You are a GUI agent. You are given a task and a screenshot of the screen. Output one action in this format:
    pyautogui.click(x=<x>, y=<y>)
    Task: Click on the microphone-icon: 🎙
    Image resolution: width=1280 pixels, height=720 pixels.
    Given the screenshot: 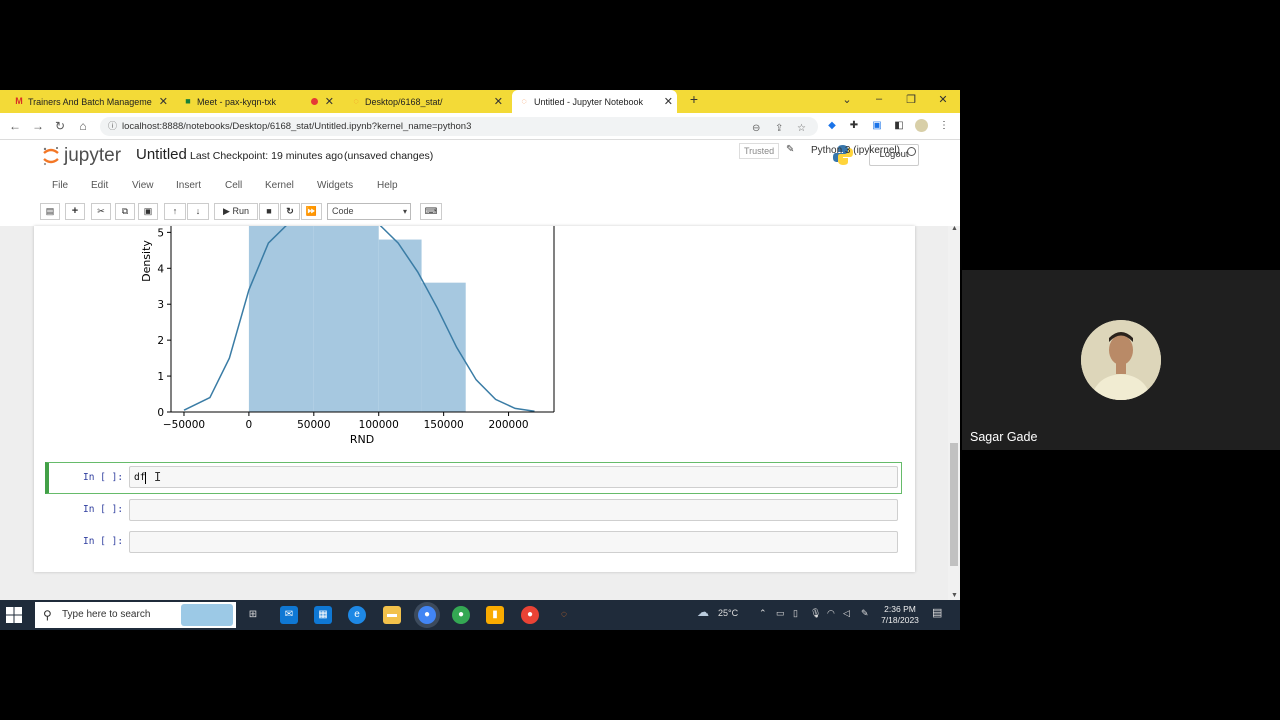 What is the action you would take?
    pyautogui.click(x=815, y=613)
    